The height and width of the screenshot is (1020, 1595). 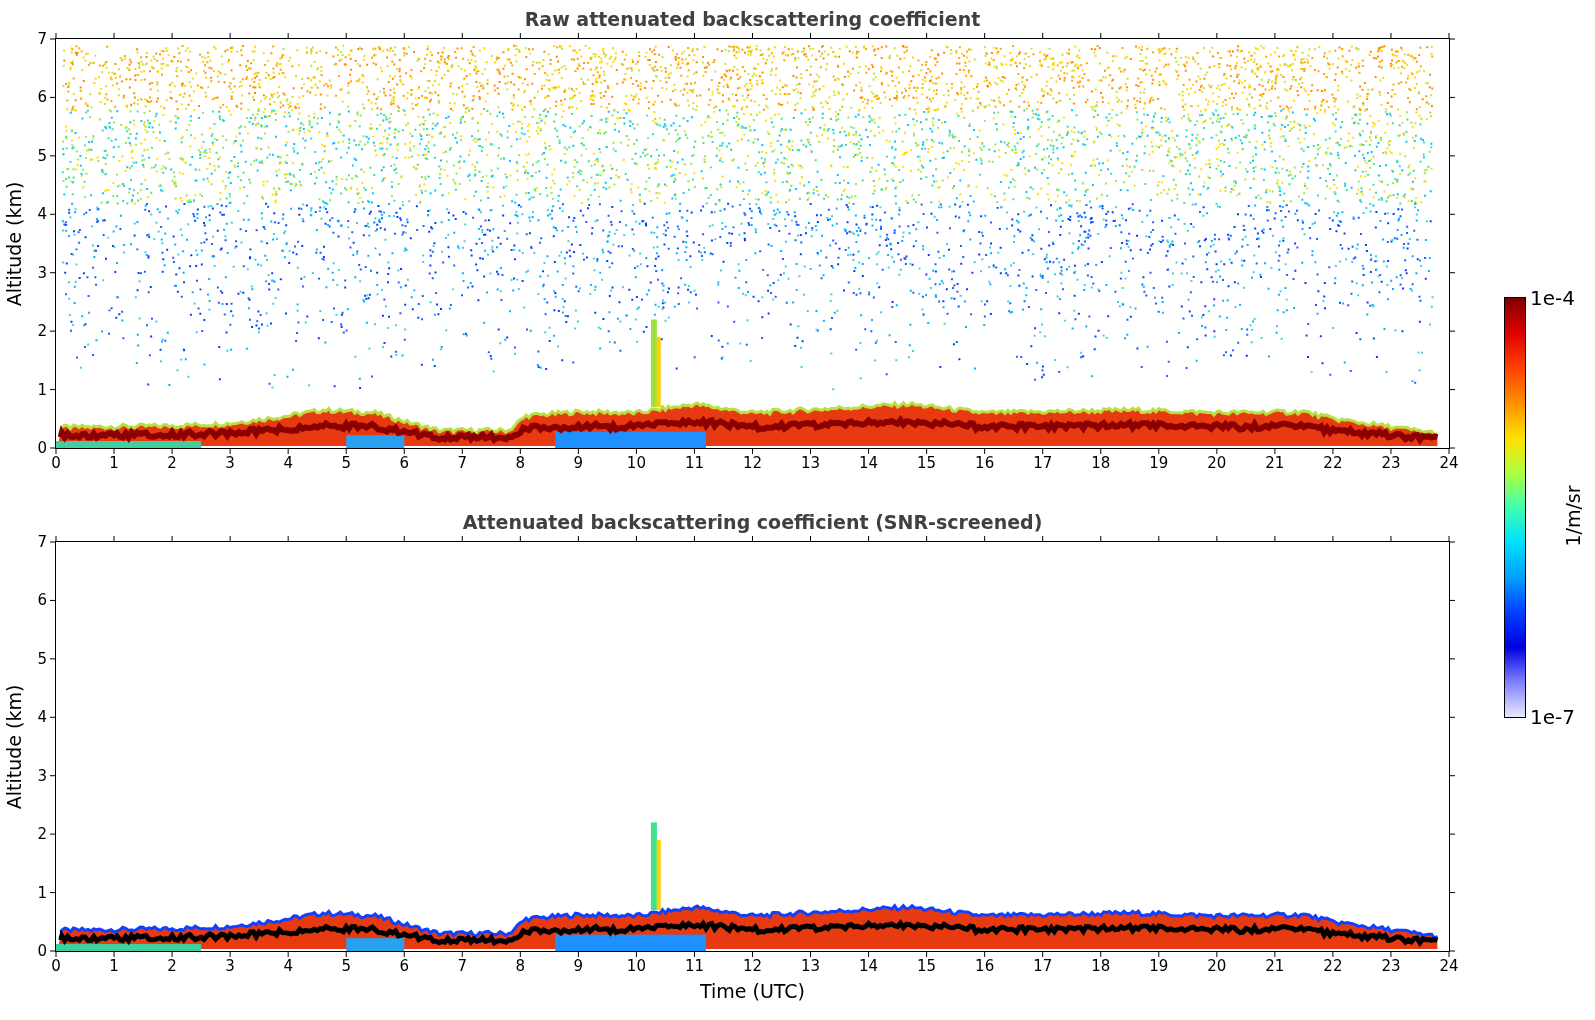 What do you see at coordinates (752, 19) in the screenshot?
I see `chart-title: Raw attenuated backscattering coefficient` at bounding box center [752, 19].